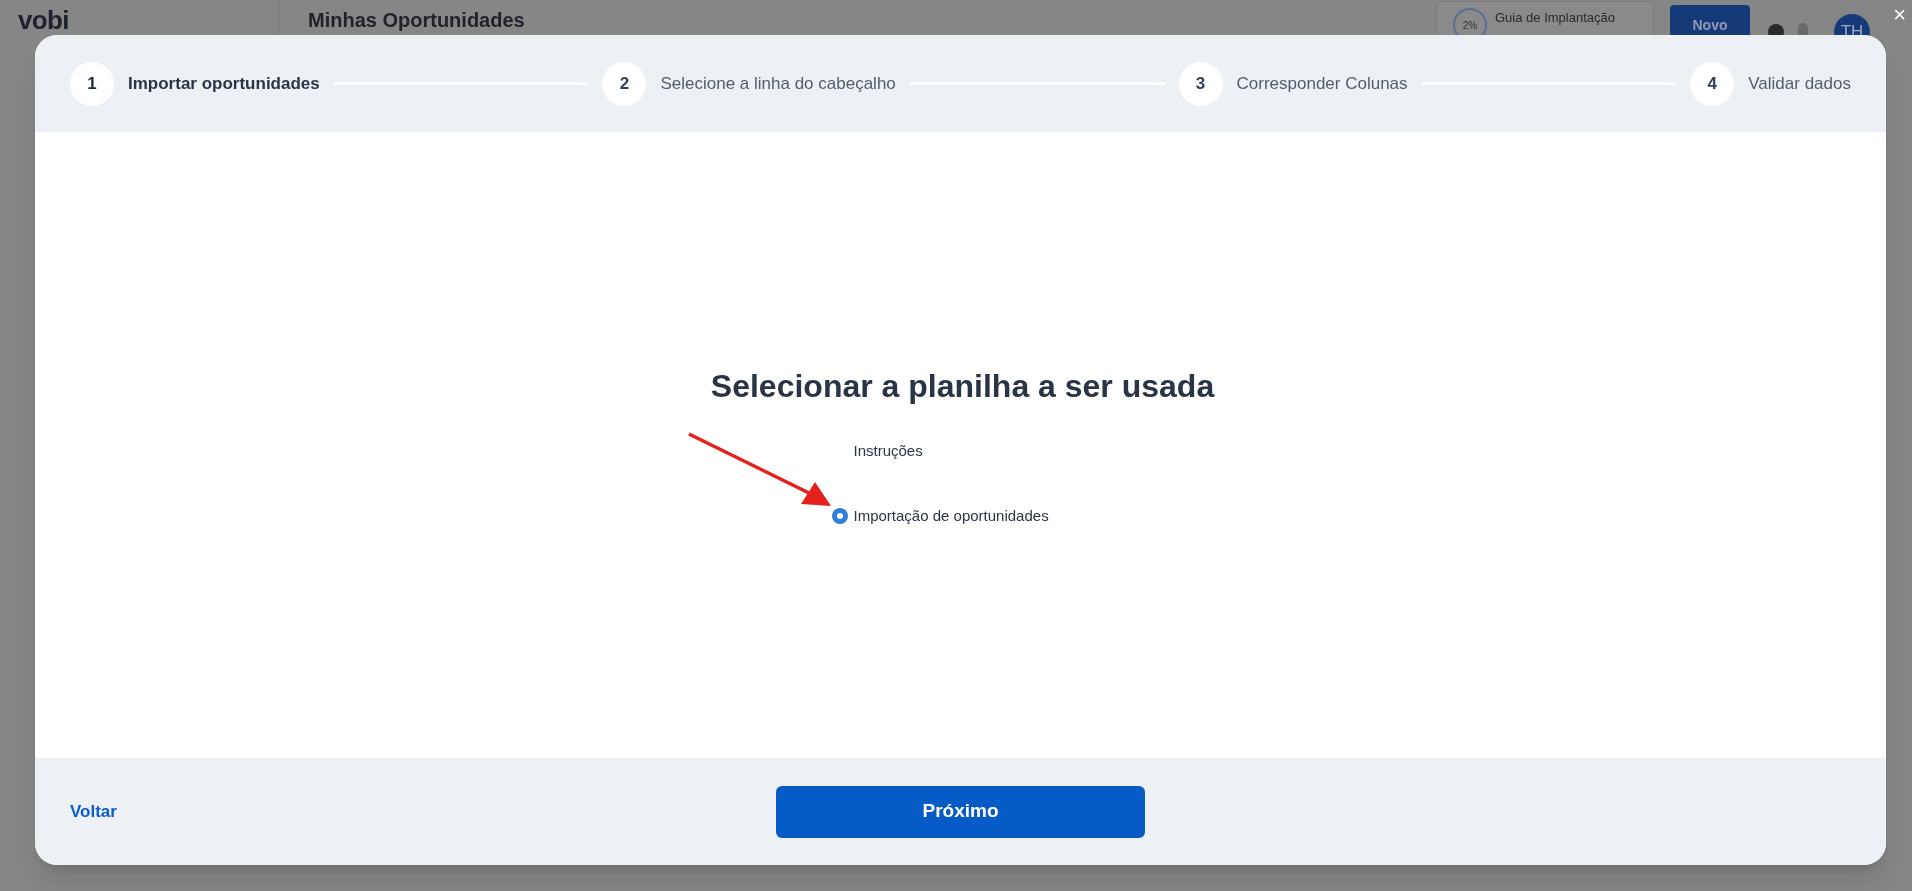  What do you see at coordinates (888, 451) in the screenshot?
I see `sheet-option: Instruções` at bounding box center [888, 451].